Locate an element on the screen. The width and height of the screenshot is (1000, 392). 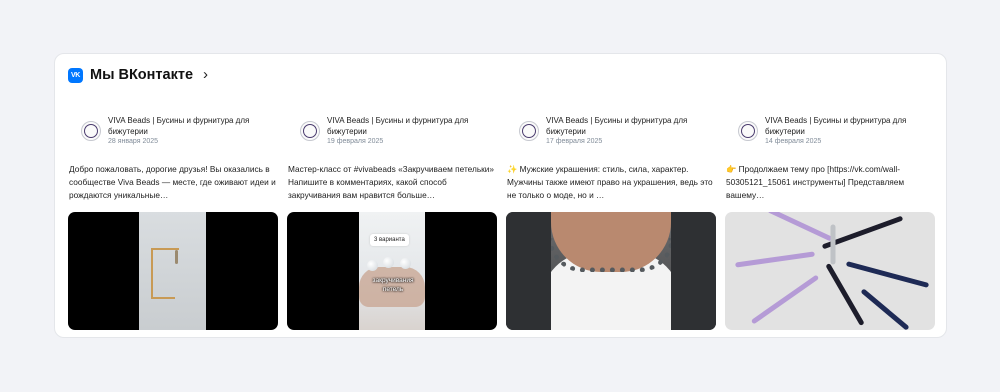
post-date: 19 февраля 2025 is located at coordinates (355, 141).